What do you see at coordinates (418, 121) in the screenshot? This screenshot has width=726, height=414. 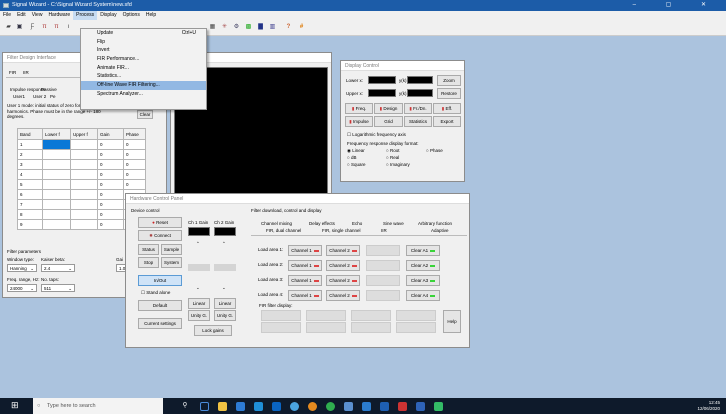 I see `statistics-button: Statistics` at bounding box center [418, 121].